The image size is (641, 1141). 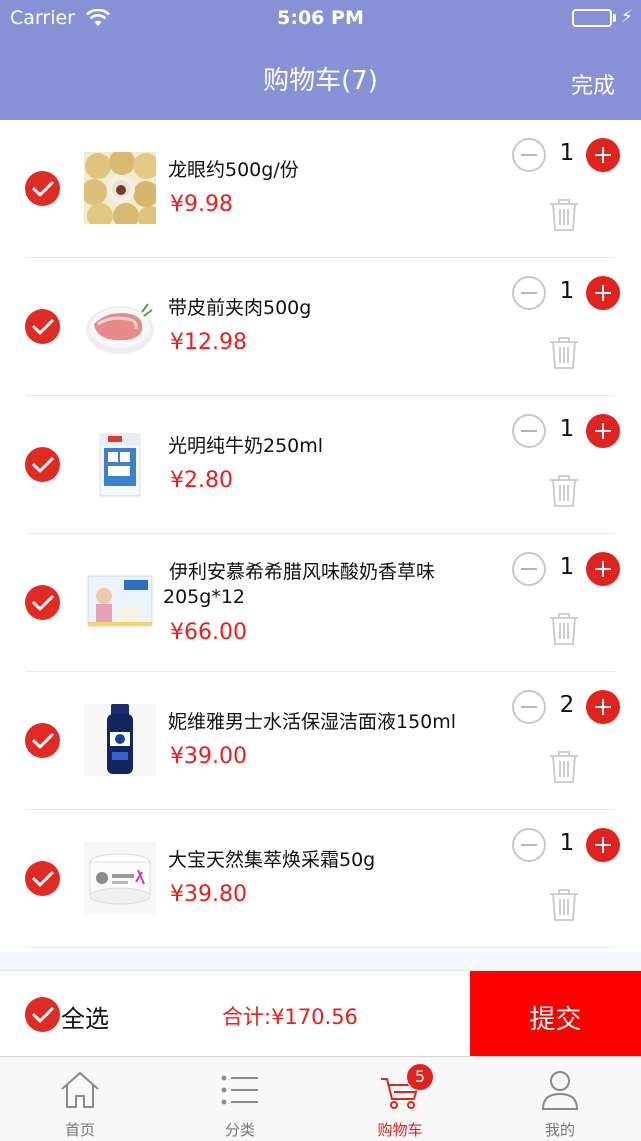 I want to click on cart-item: 龙眼约500g/份 ¥9.98 1, so click(x=320, y=189).